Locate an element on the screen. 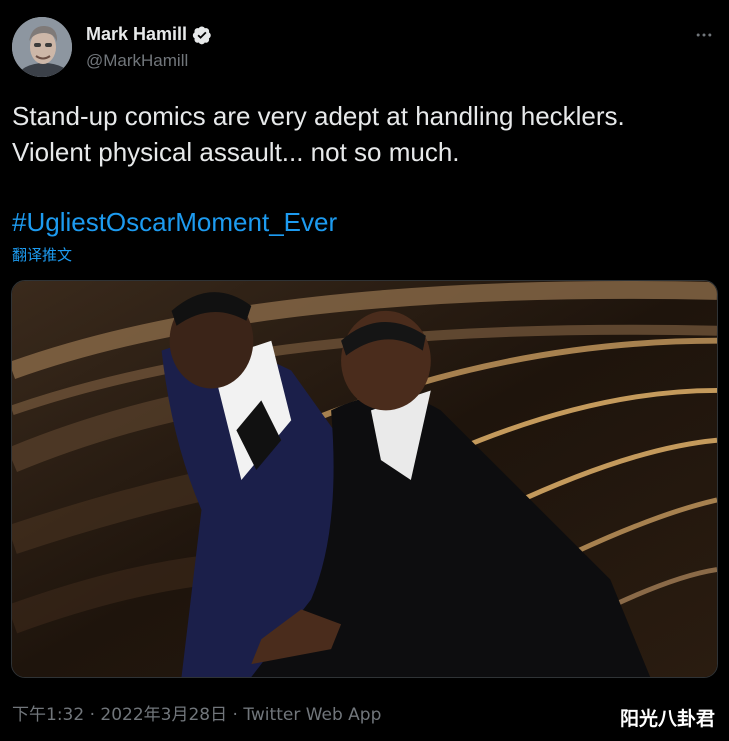 This screenshot has width=729, height=741. avatar is located at coordinates (42, 47).